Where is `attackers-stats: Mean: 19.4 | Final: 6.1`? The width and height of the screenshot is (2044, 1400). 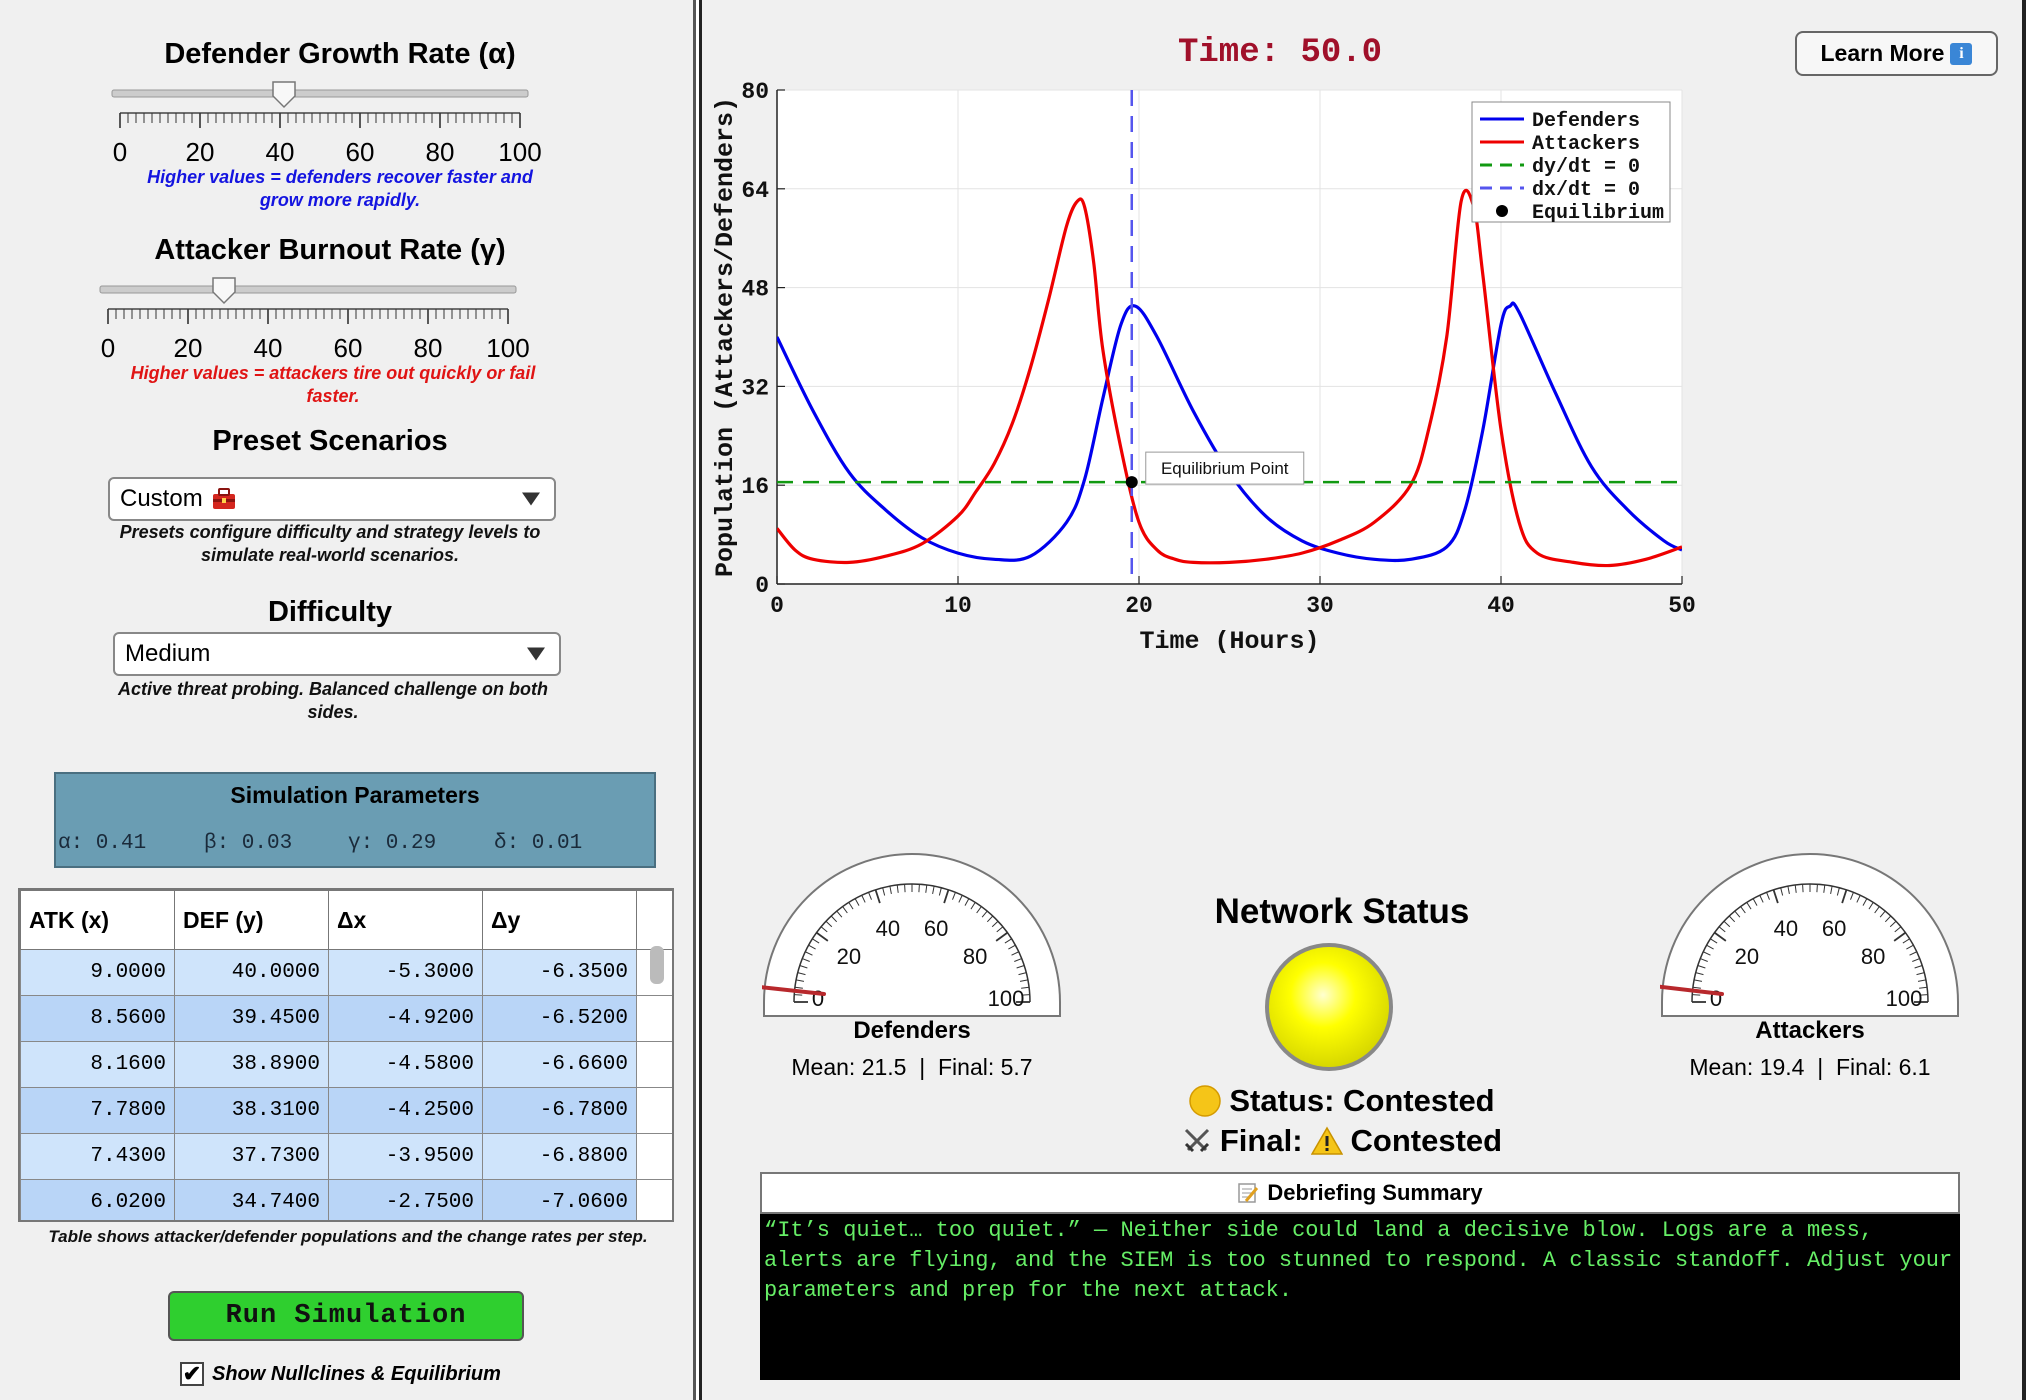 attackers-stats: Mean: 19.4 | Final: 6.1 is located at coordinates (1810, 1067).